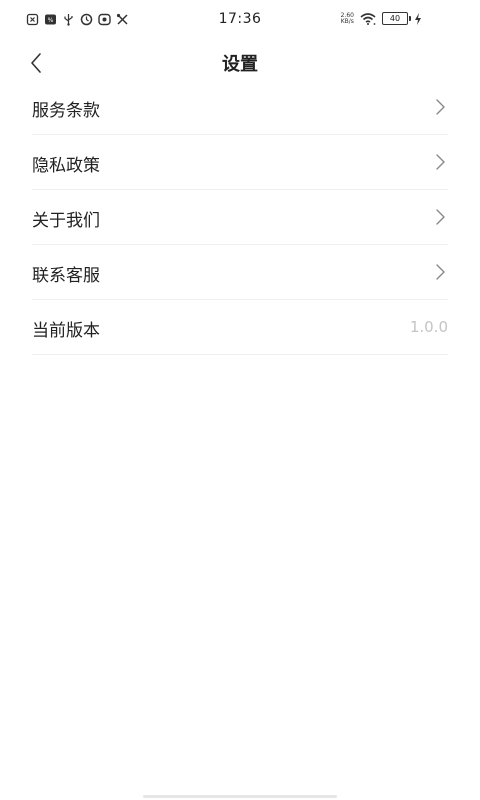 This screenshot has height=800, width=480. What do you see at coordinates (240, 272) in the screenshot?
I see `settings-item-contact: 联系客服` at bounding box center [240, 272].